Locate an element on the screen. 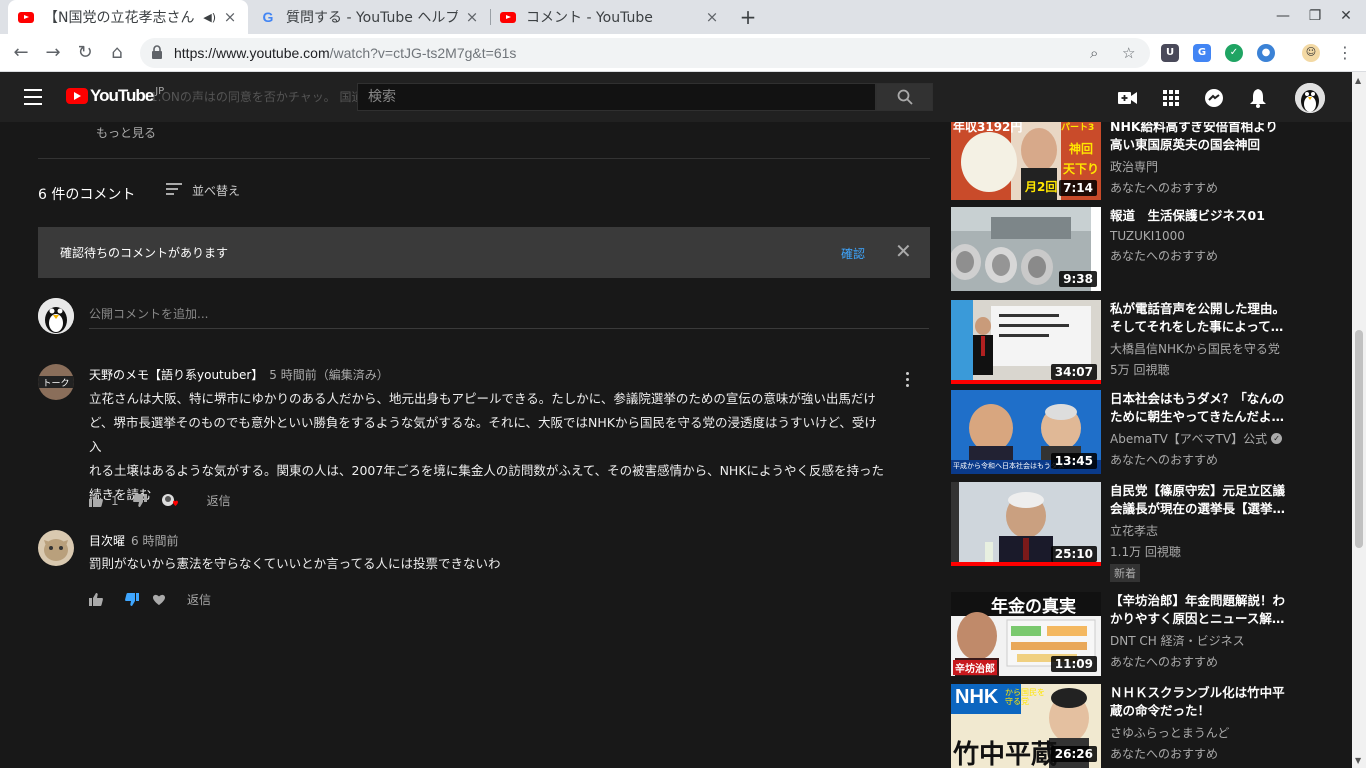 This screenshot has width=1366, height=768. sort-button: 並べ替え is located at coordinates (203, 190).